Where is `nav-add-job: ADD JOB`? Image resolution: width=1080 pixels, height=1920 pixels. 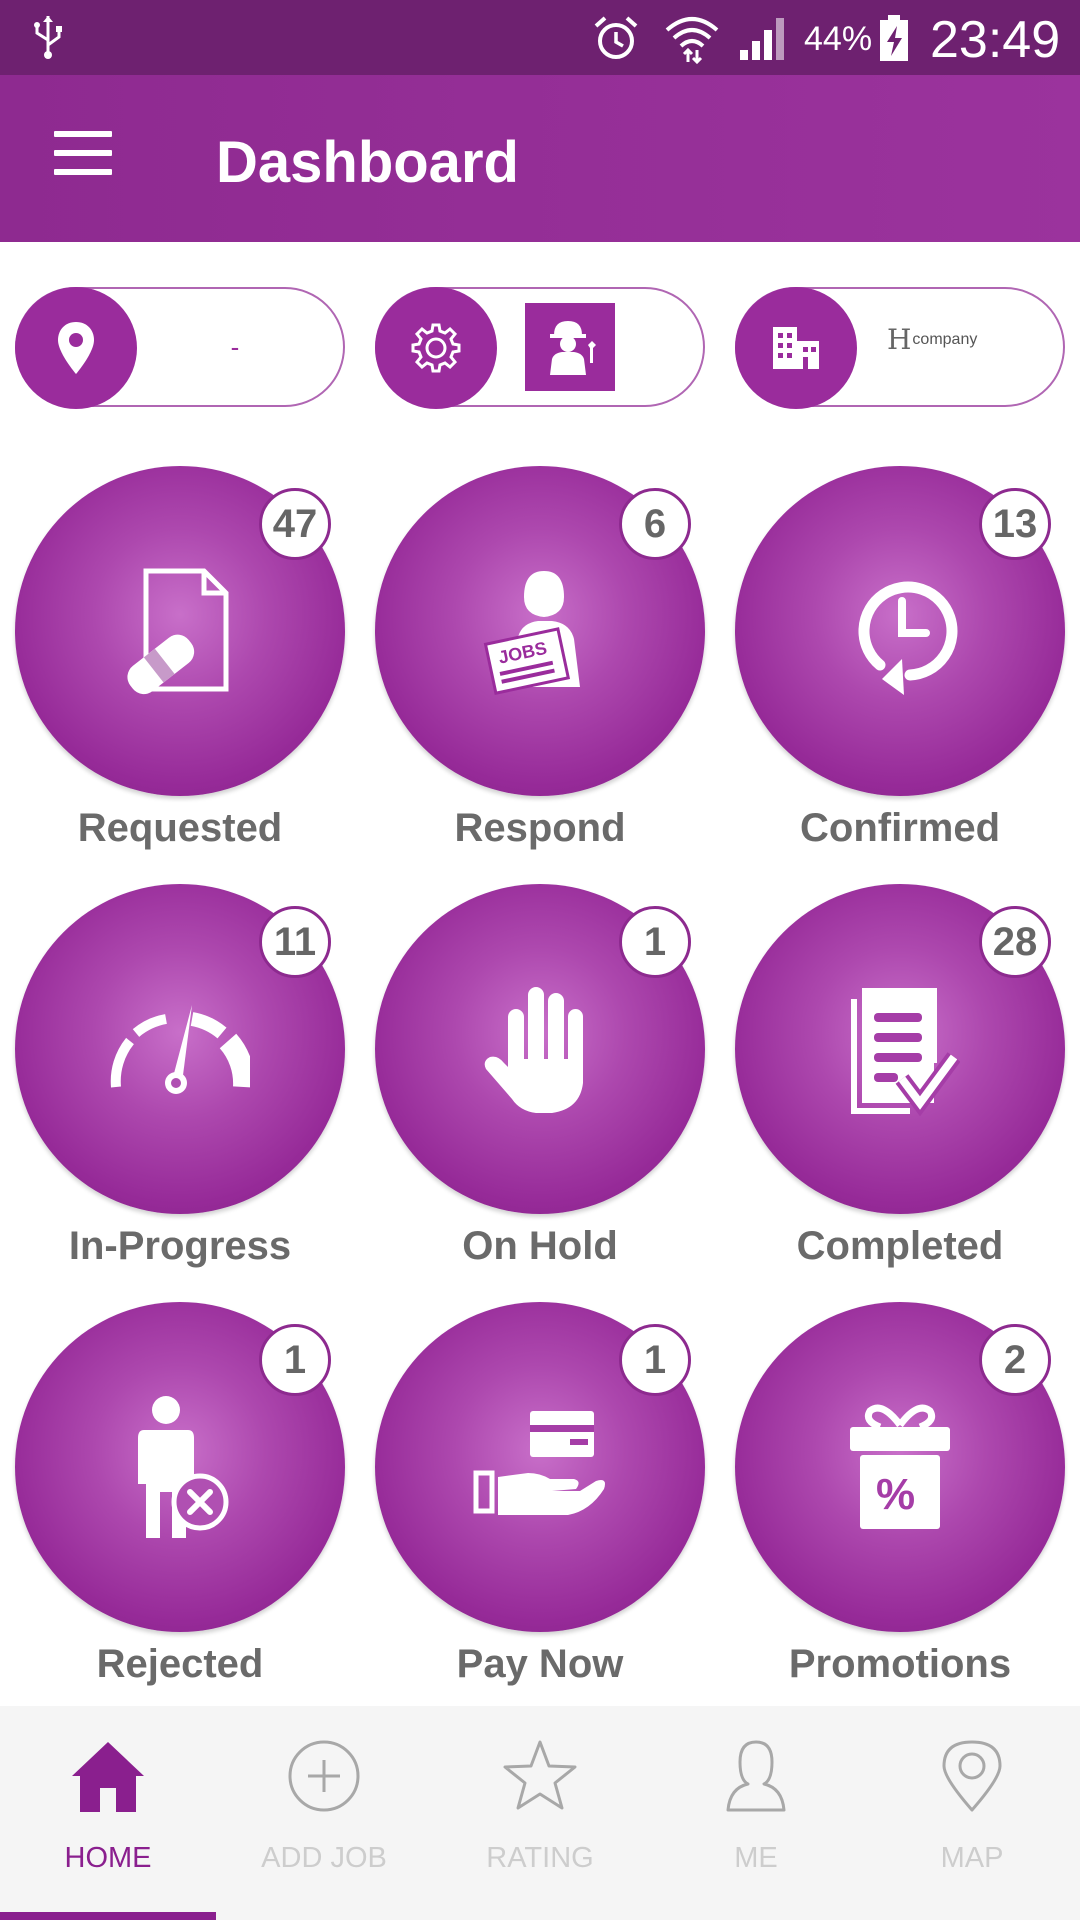
nav-add-job: ADD JOB is located at coordinates (324, 1813).